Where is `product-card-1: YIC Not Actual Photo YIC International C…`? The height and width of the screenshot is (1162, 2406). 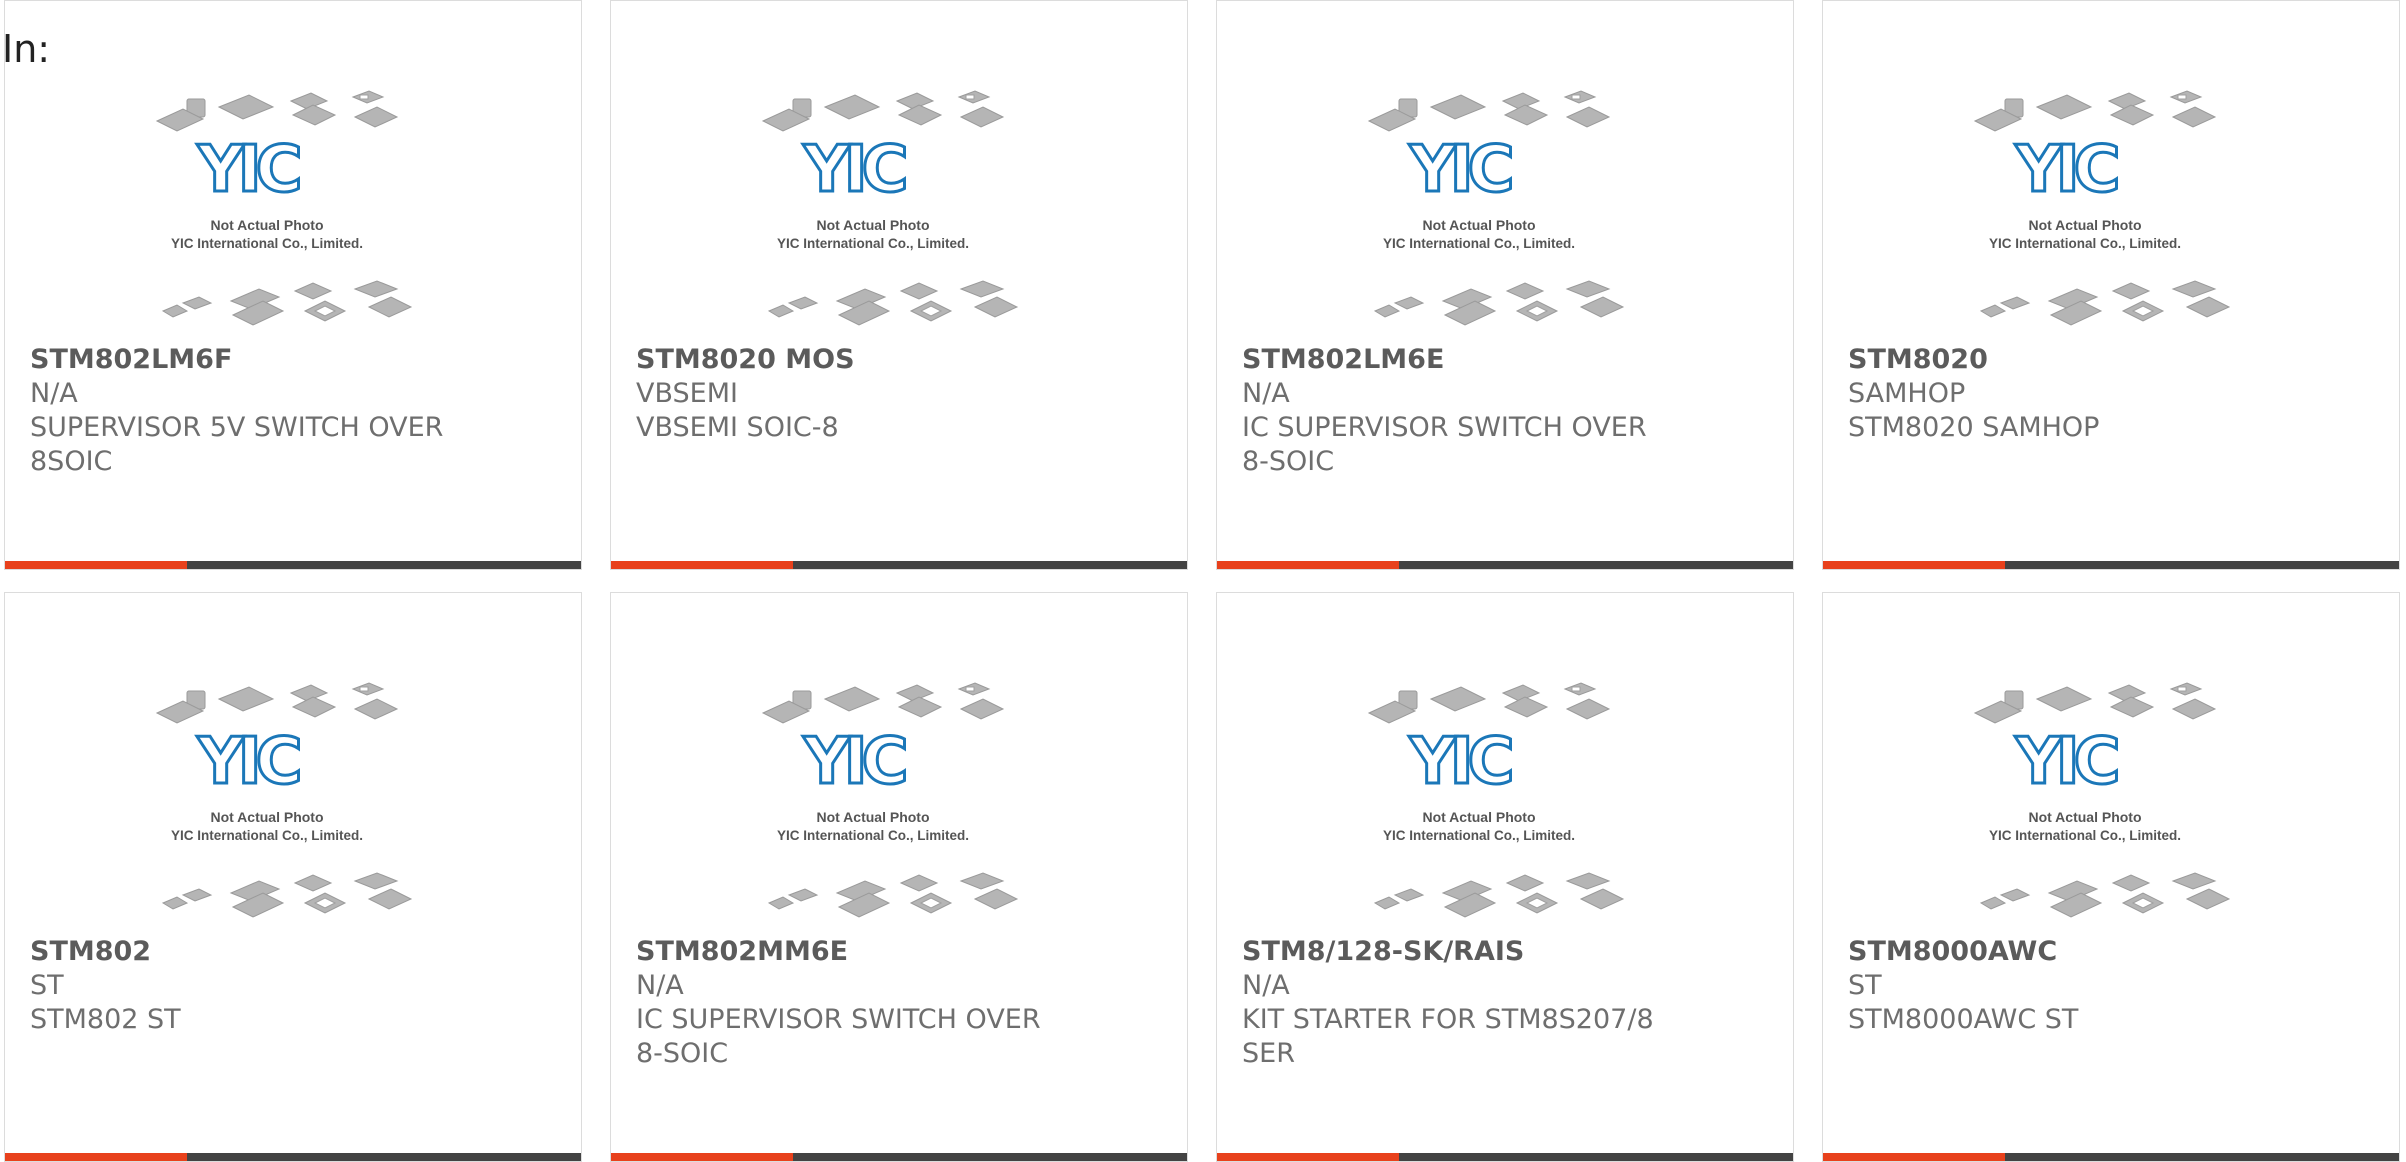
product-card-1: YIC Not Actual Photo YIC International C… is located at coordinates (293, 285).